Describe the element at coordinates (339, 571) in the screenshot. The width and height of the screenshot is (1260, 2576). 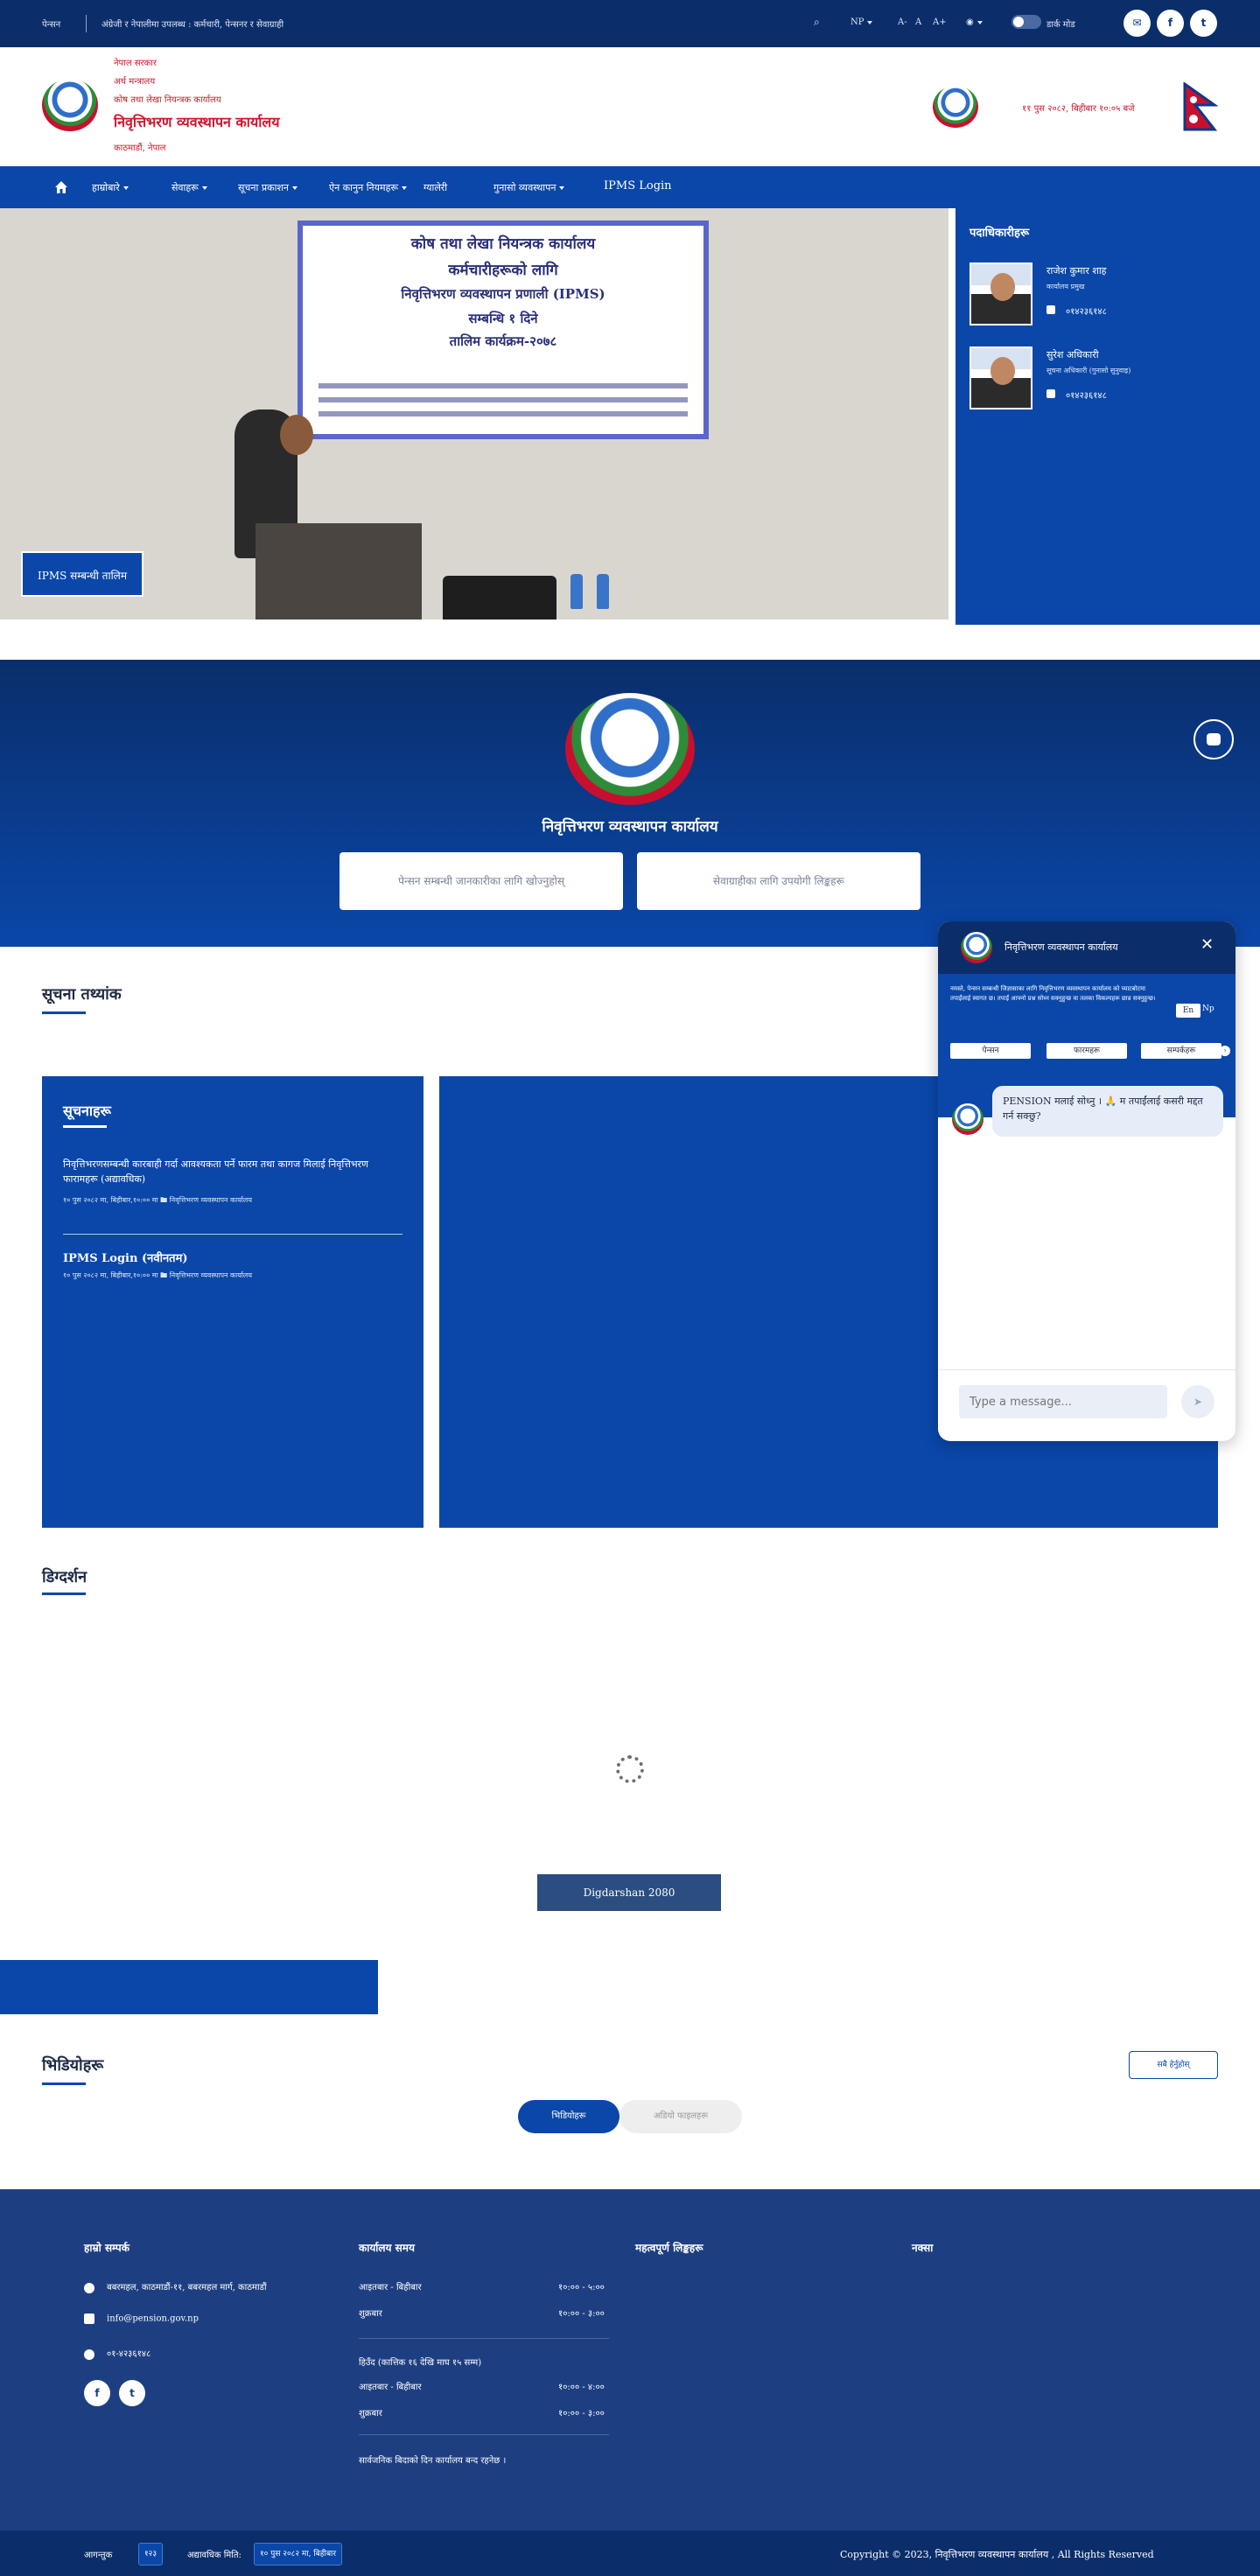
I see `podium` at that location.